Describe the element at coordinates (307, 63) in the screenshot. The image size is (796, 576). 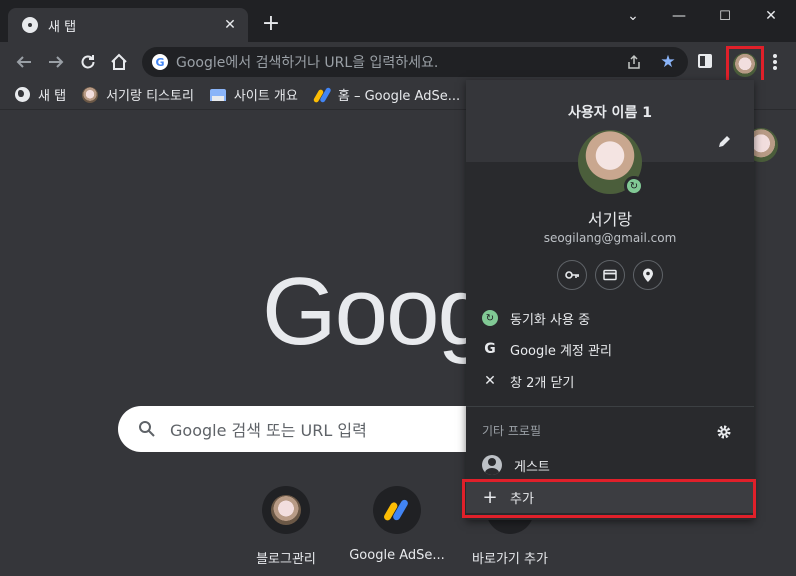
I see `address-bar-placeholder: Google에서 검색하거나 URL을 입력하세요.` at that location.